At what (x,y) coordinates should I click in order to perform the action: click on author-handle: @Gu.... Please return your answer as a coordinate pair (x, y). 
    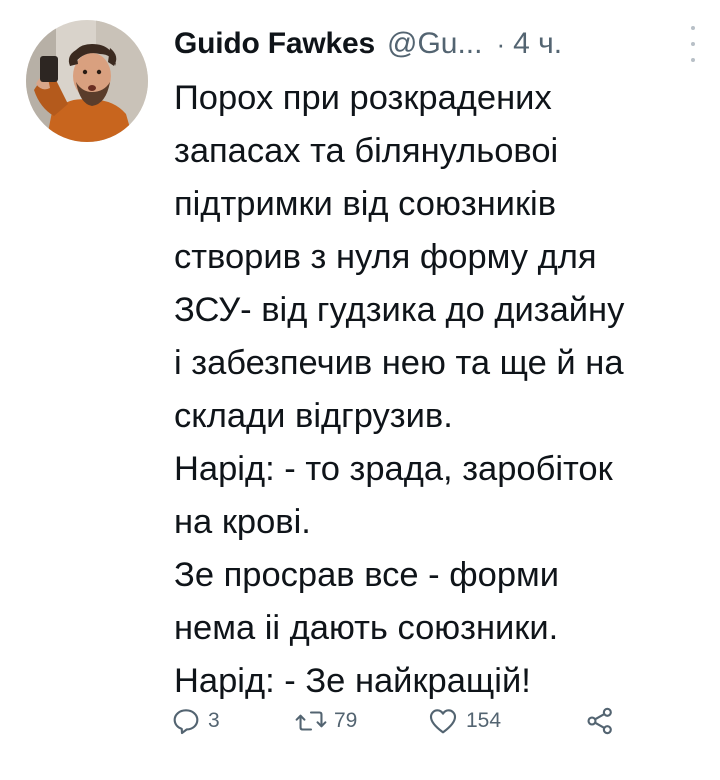
    Looking at the image, I should click on (434, 44).